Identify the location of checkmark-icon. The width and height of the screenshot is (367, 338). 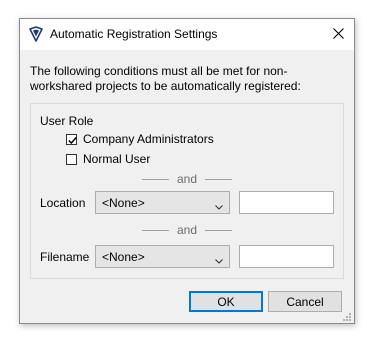
(72, 140).